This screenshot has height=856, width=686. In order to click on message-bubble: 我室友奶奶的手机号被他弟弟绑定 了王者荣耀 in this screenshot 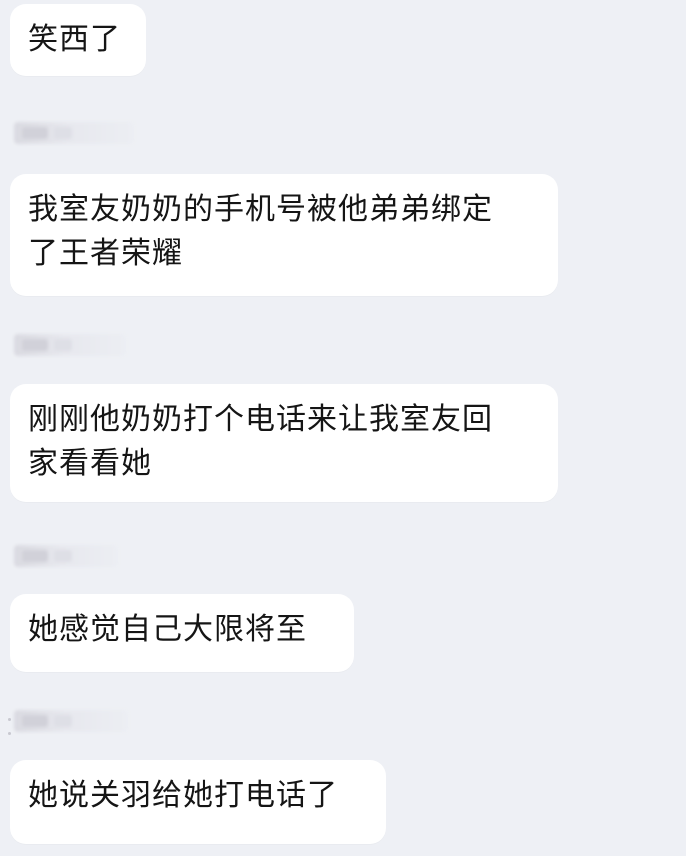, I will do `click(284, 235)`.